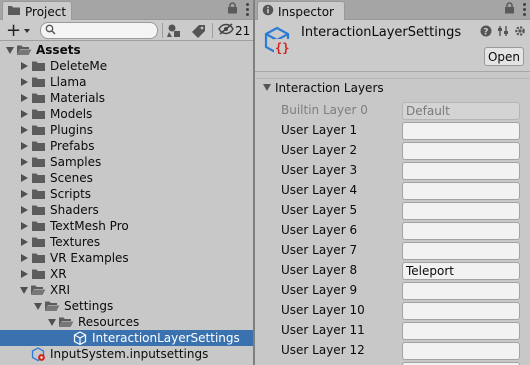 The width and height of the screenshot is (530, 365). Describe the element at coordinates (71, 194) in the screenshot. I see `tree-item-label: Scripts` at that location.